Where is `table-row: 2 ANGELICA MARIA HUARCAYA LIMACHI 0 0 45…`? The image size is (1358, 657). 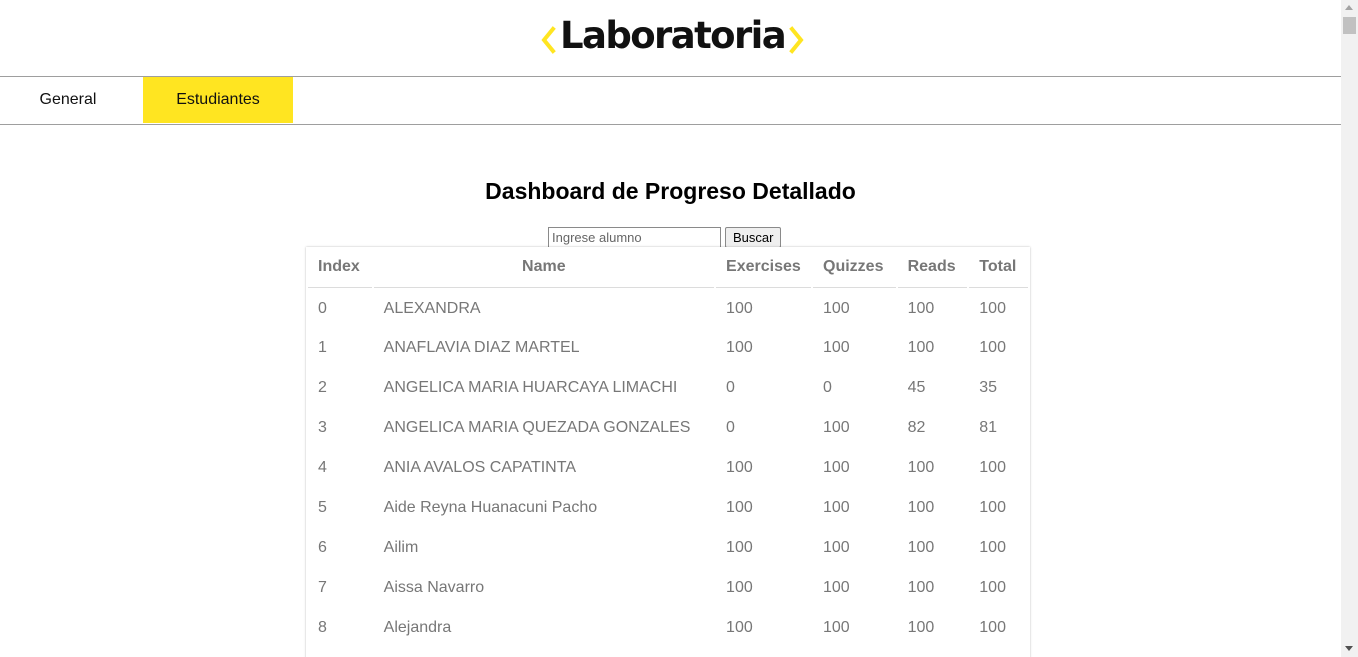 table-row: 2 ANGELICA MARIA HUARCAYA LIMACHI 0 0 45… is located at coordinates (668, 388).